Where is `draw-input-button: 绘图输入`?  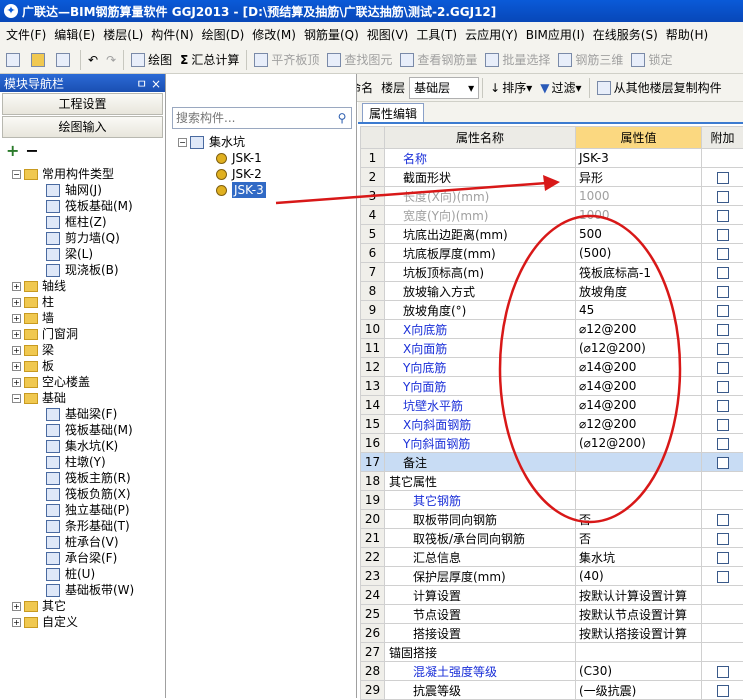 draw-input-button: 绘图输入 is located at coordinates (82, 127).